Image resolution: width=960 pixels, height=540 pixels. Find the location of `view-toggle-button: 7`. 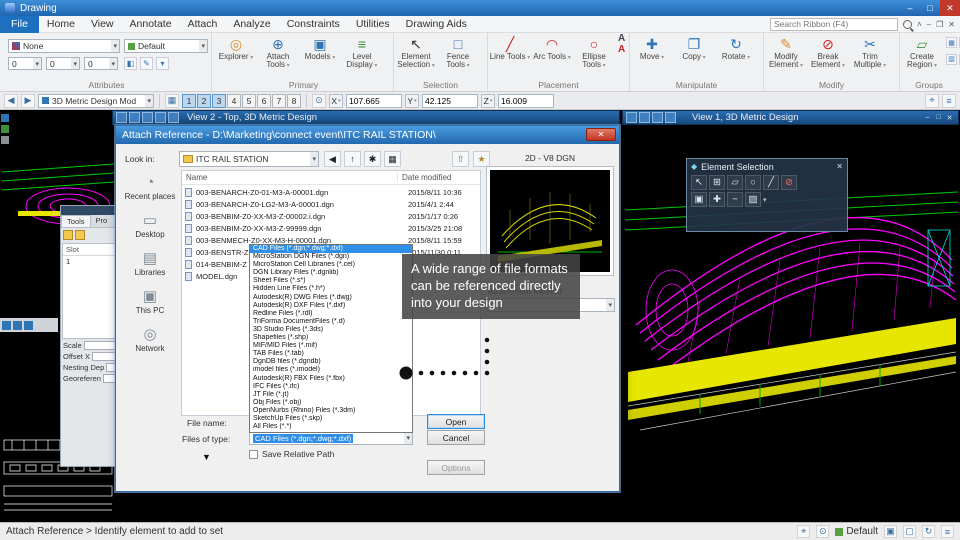

view-toggle-button: 7 is located at coordinates (279, 100).